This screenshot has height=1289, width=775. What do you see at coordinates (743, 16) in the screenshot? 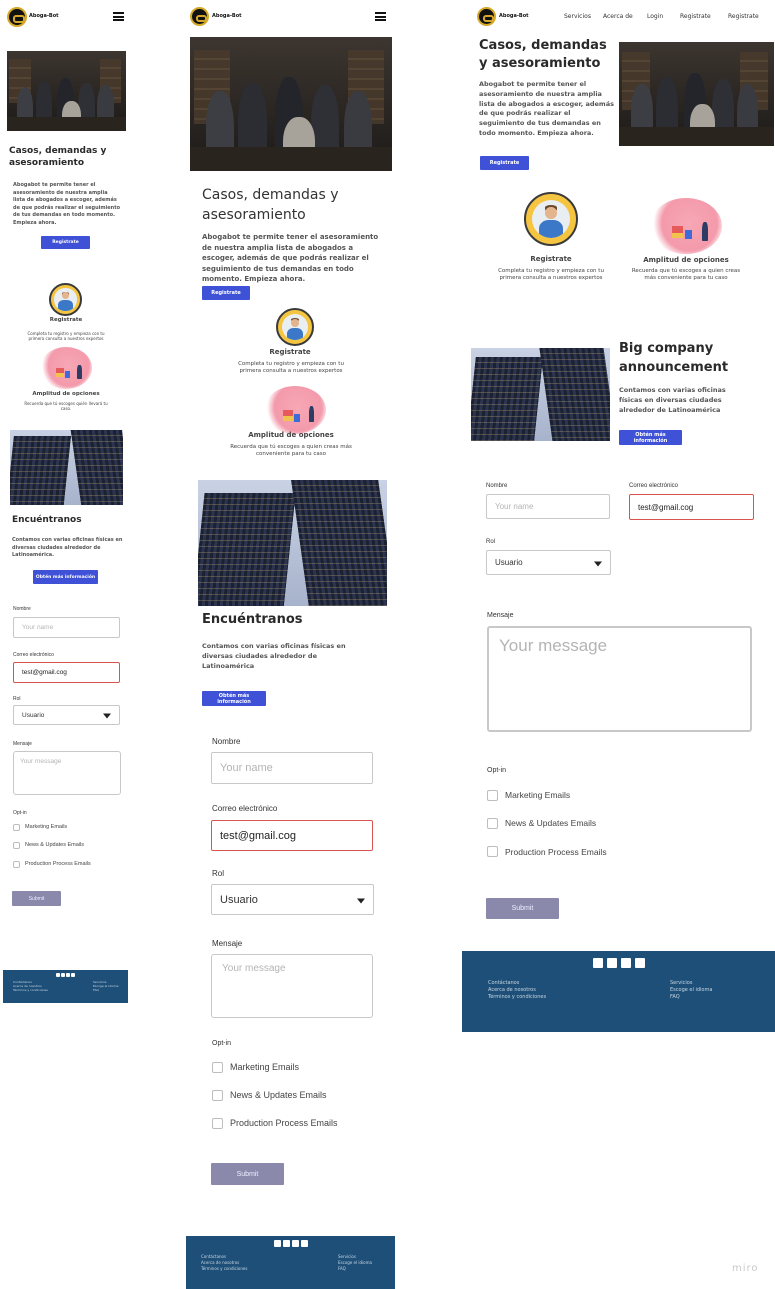
I see `nav-register-link-2: Registrate` at bounding box center [743, 16].